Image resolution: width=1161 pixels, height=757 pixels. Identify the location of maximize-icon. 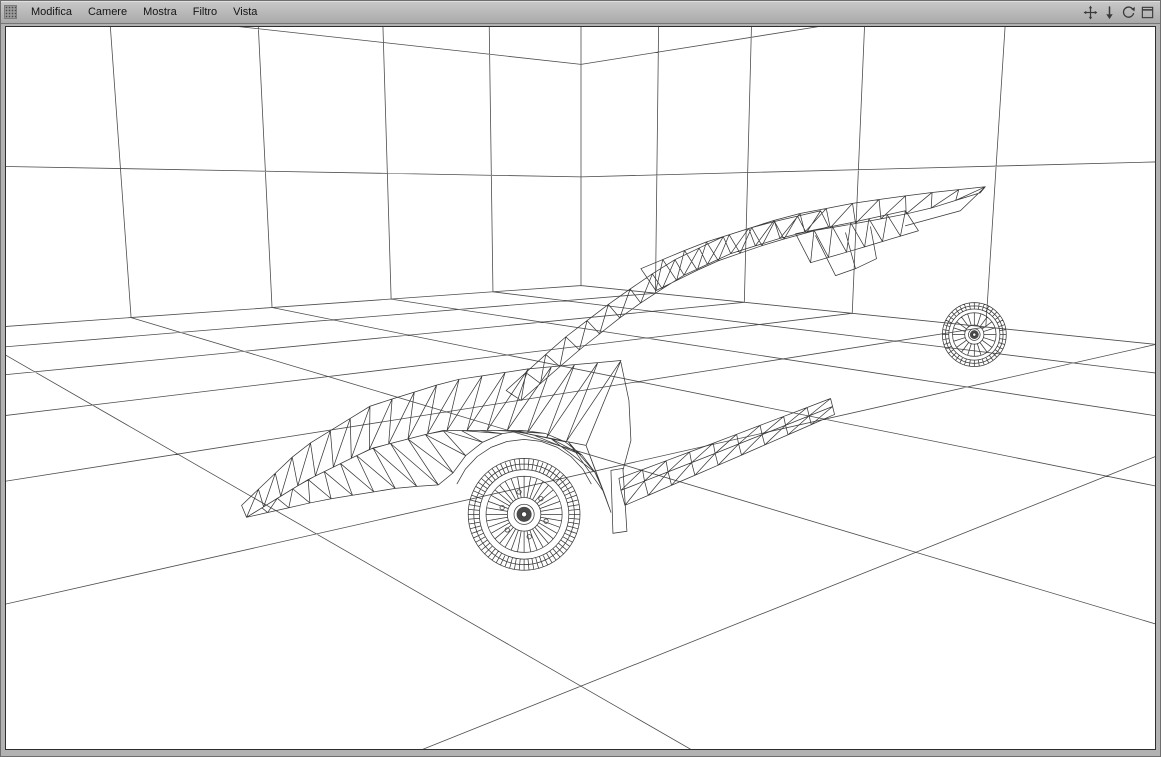
(1147, 12).